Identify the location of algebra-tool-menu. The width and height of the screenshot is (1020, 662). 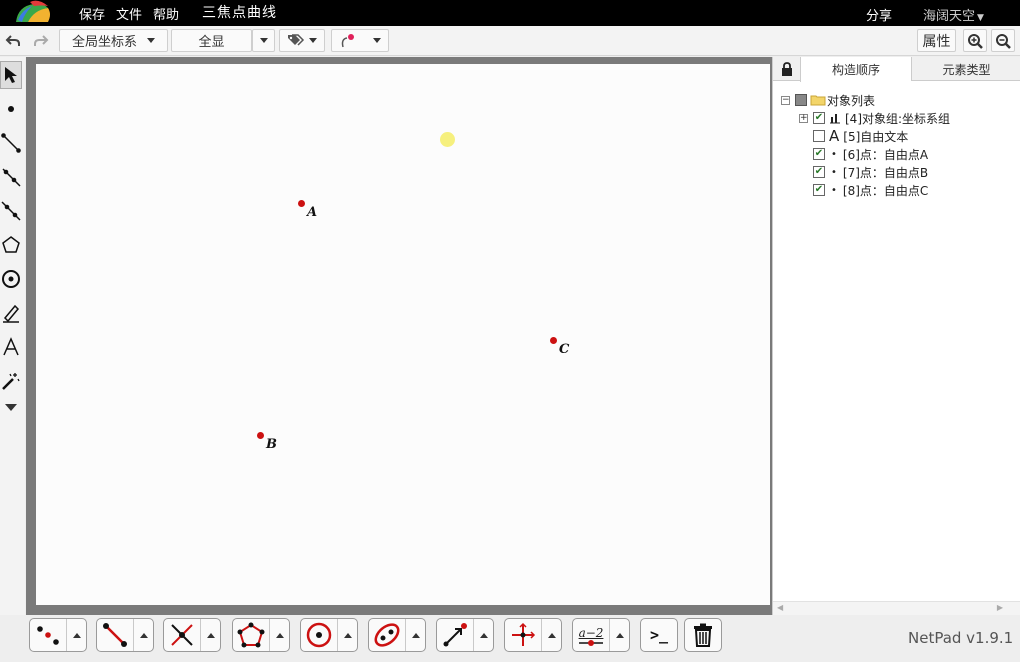
(619, 635).